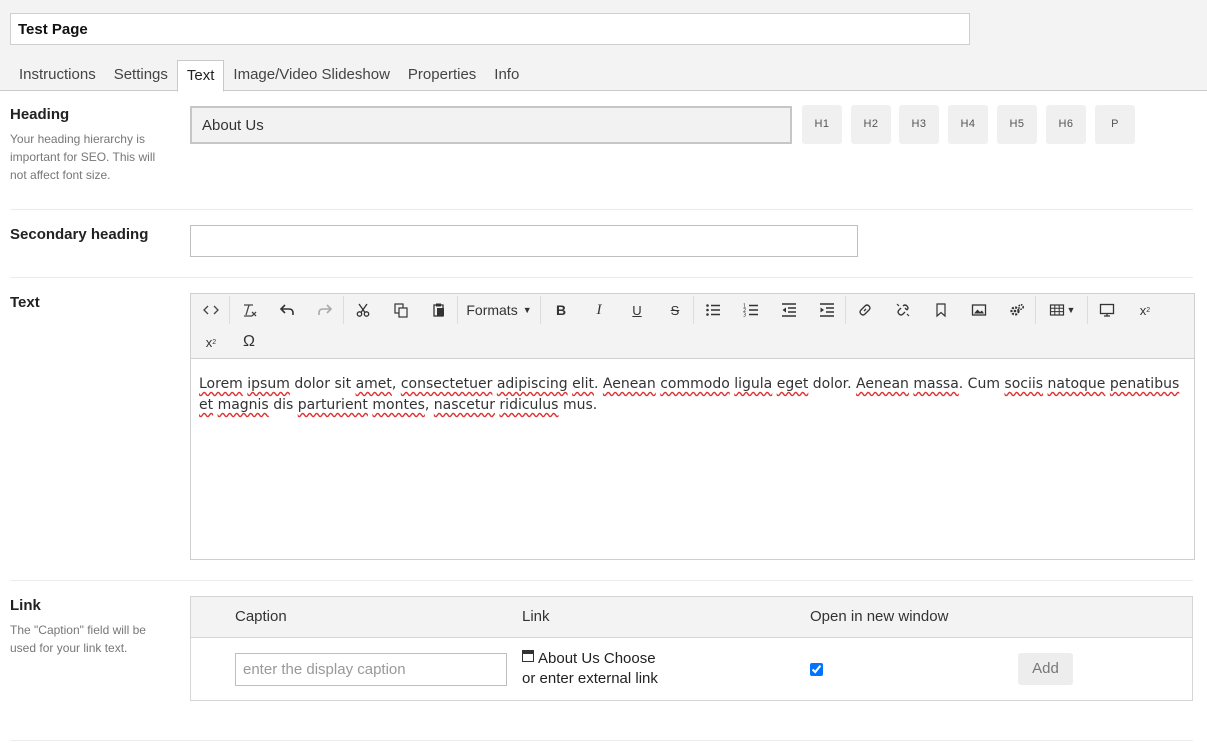 Image resolution: width=1207 pixels, height=743 pixels. I want to click on clear-formatting-icon, so click(249, 310).